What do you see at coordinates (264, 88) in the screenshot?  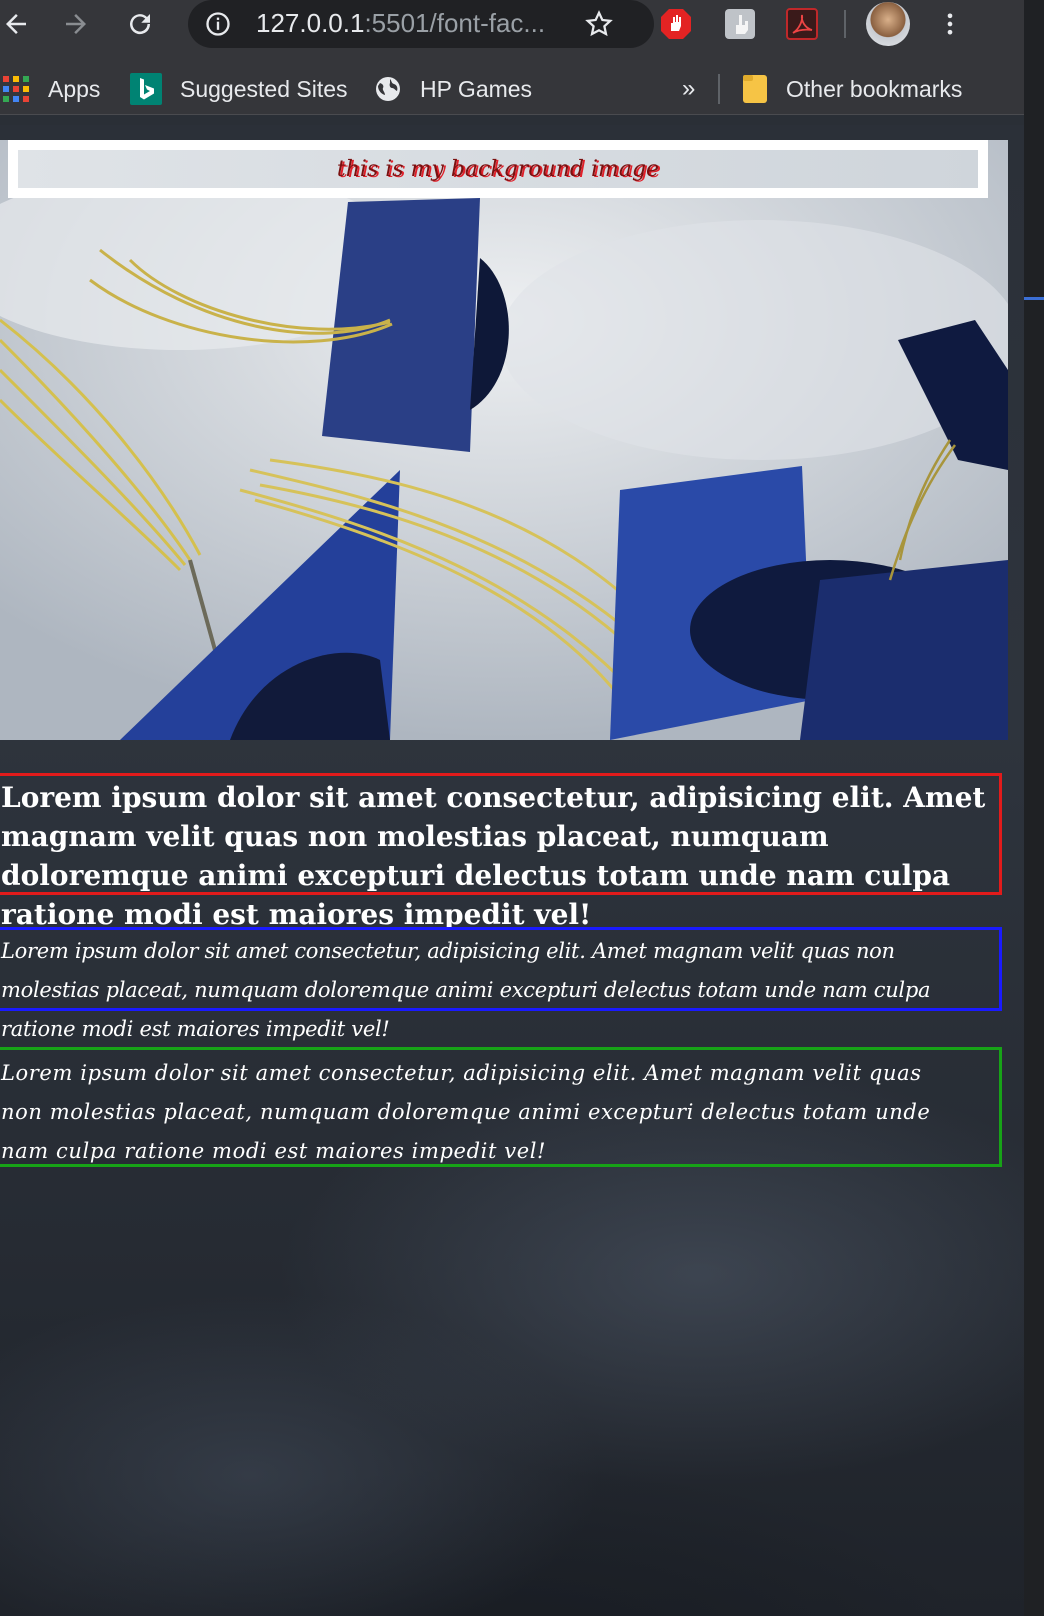 I see `bookmark-label: Suggested Sites` at bounding box center [264, 88].